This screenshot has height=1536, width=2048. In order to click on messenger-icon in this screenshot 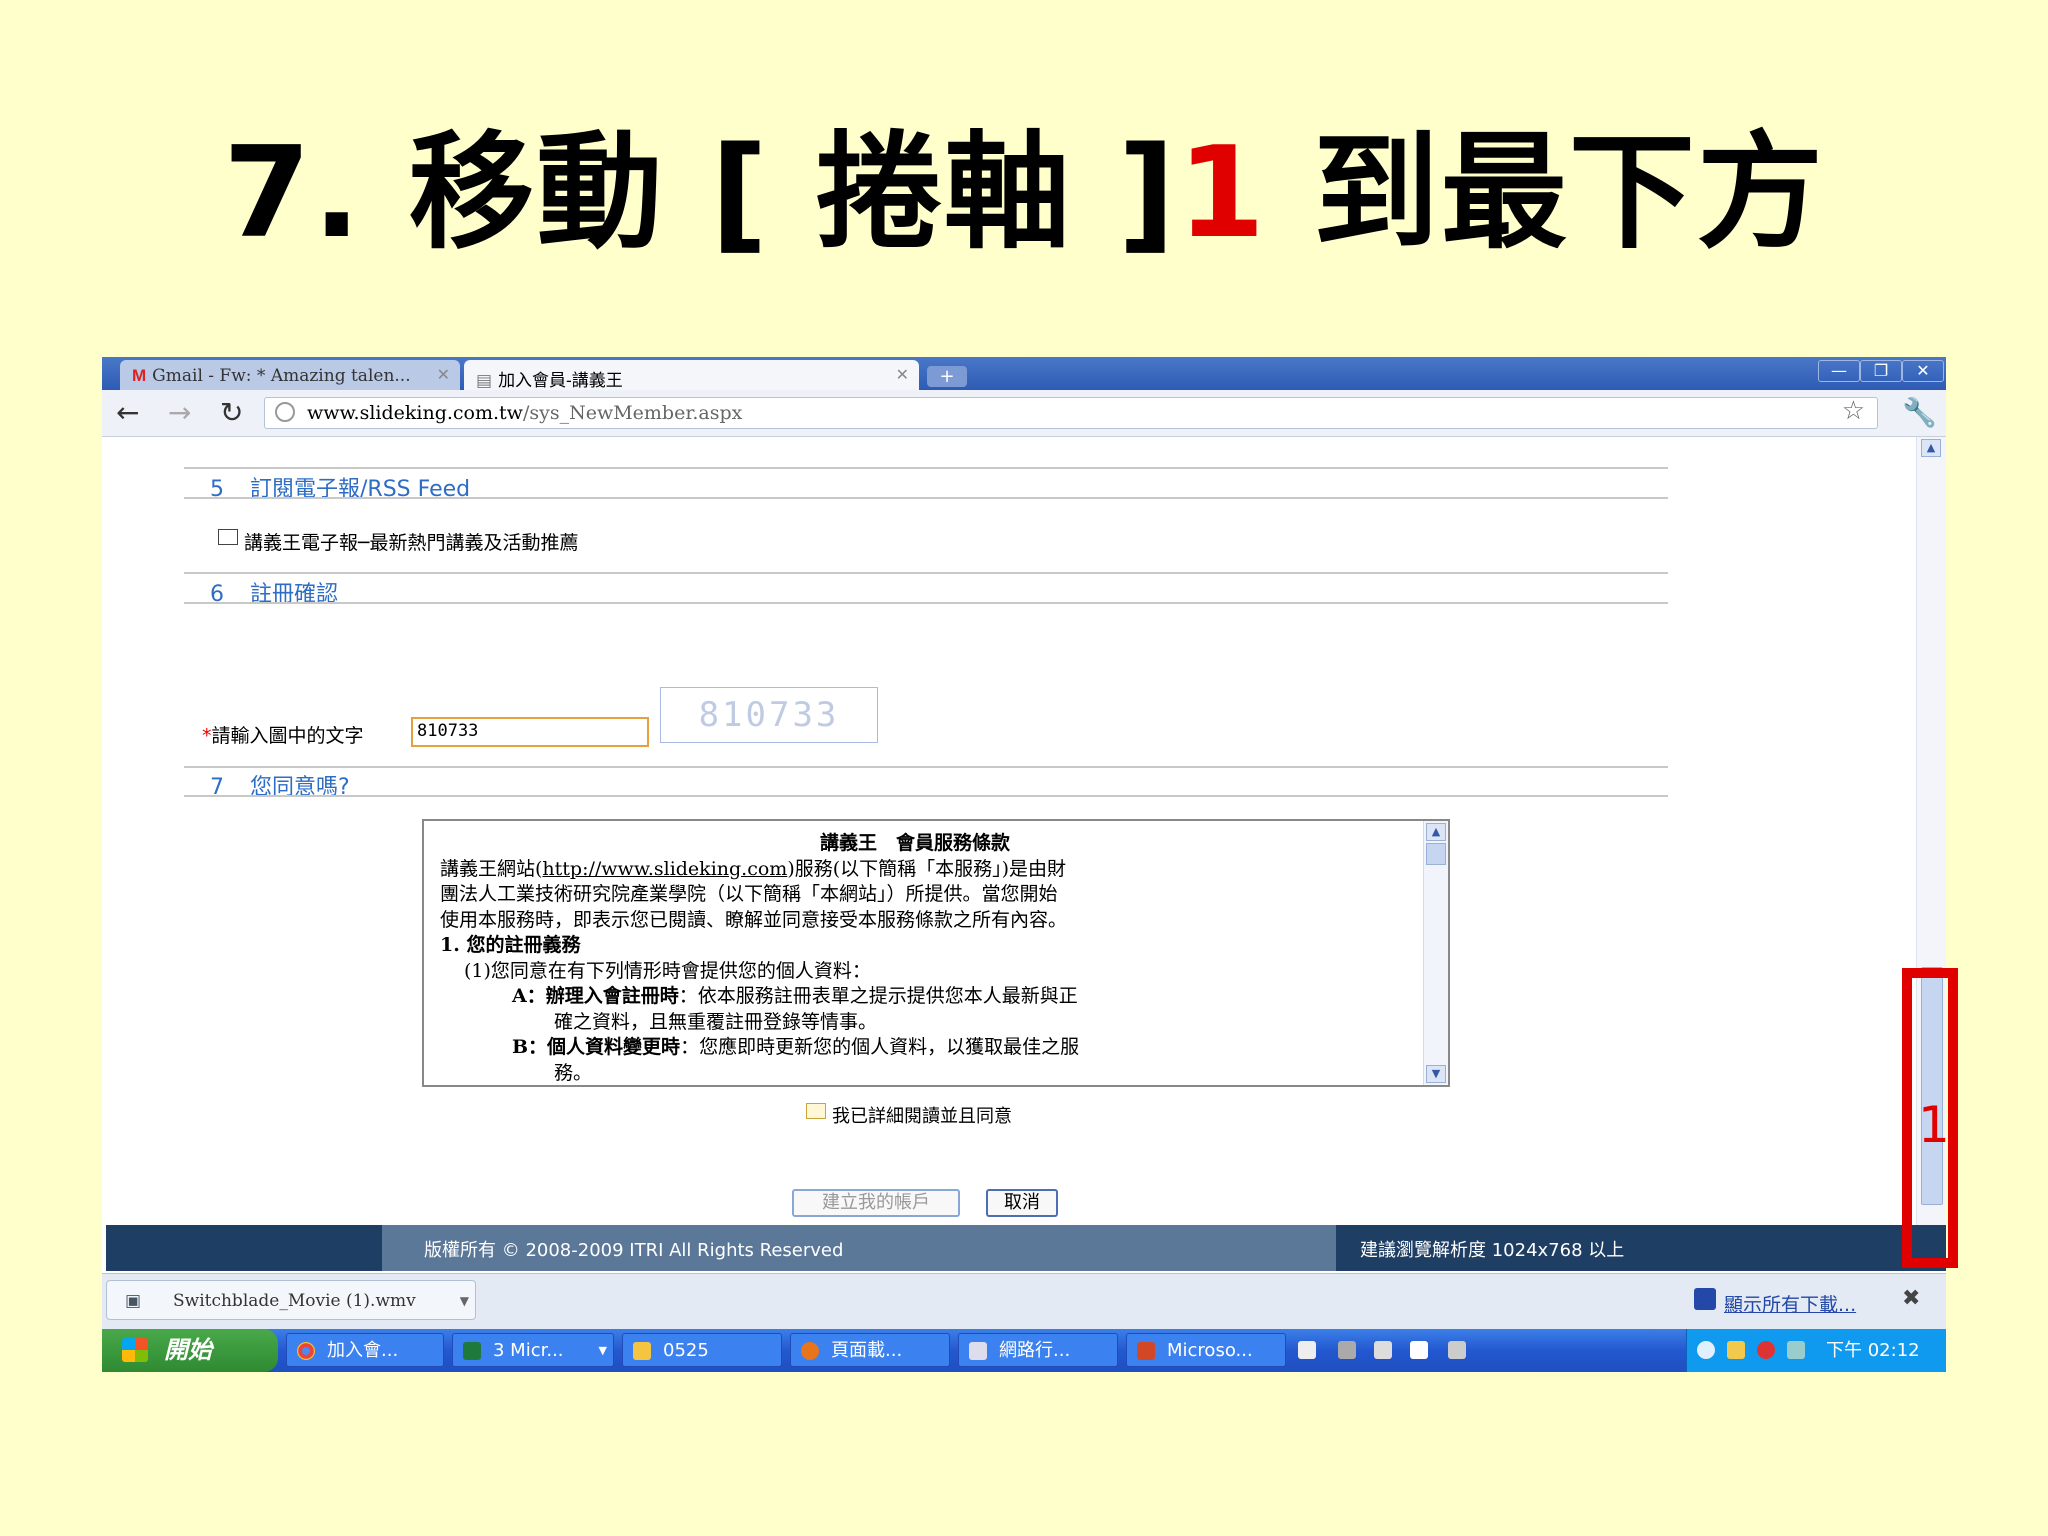, I will do `click(1796, 1350)`.